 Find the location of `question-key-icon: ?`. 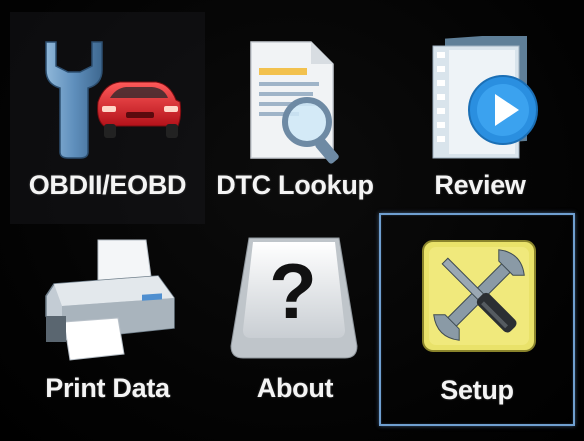

question-key-icon: ? is located at coordinates (294, 298).